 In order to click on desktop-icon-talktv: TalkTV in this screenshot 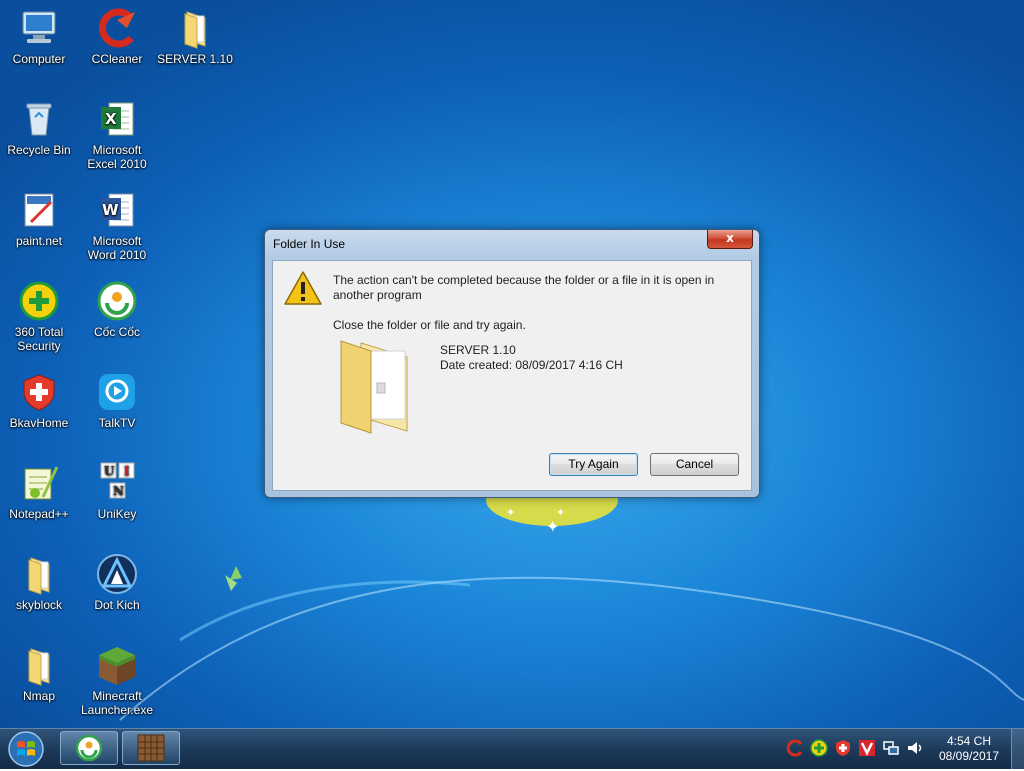, I will do `click(117, 400)`.